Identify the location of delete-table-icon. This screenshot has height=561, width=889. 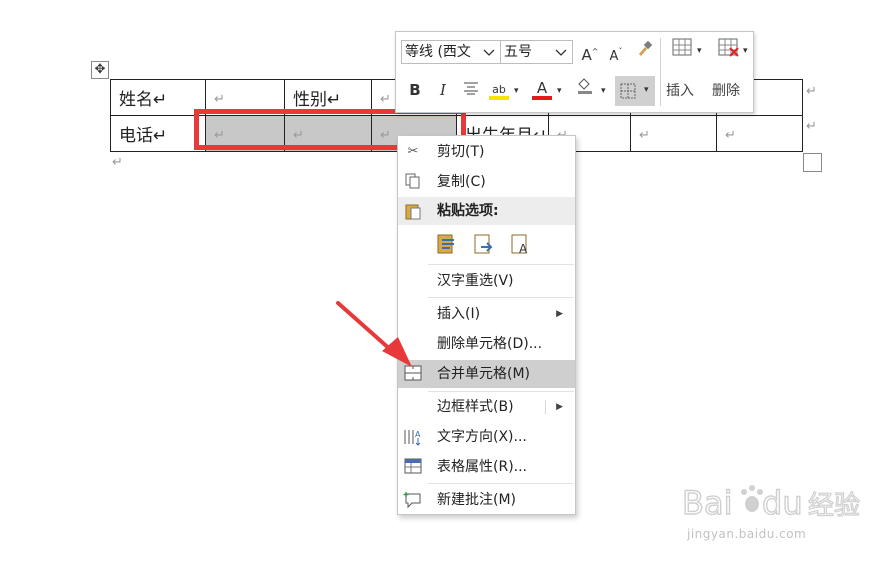
(728, 47).